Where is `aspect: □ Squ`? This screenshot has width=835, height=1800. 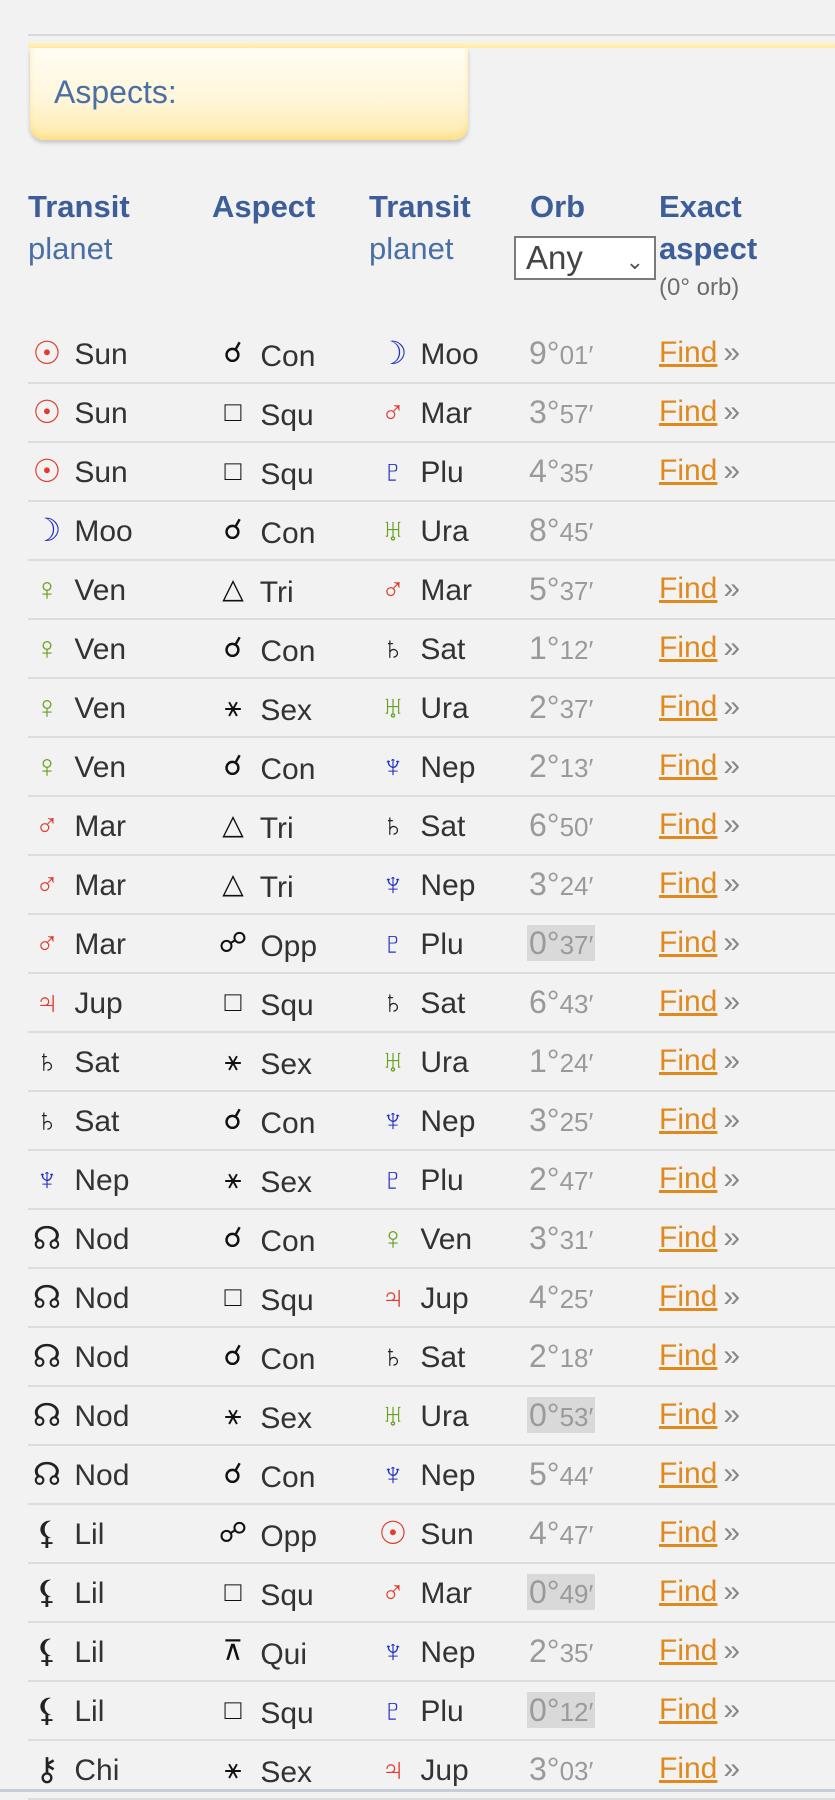
aspect: □ Squ is located at coordinates (264, 1592).